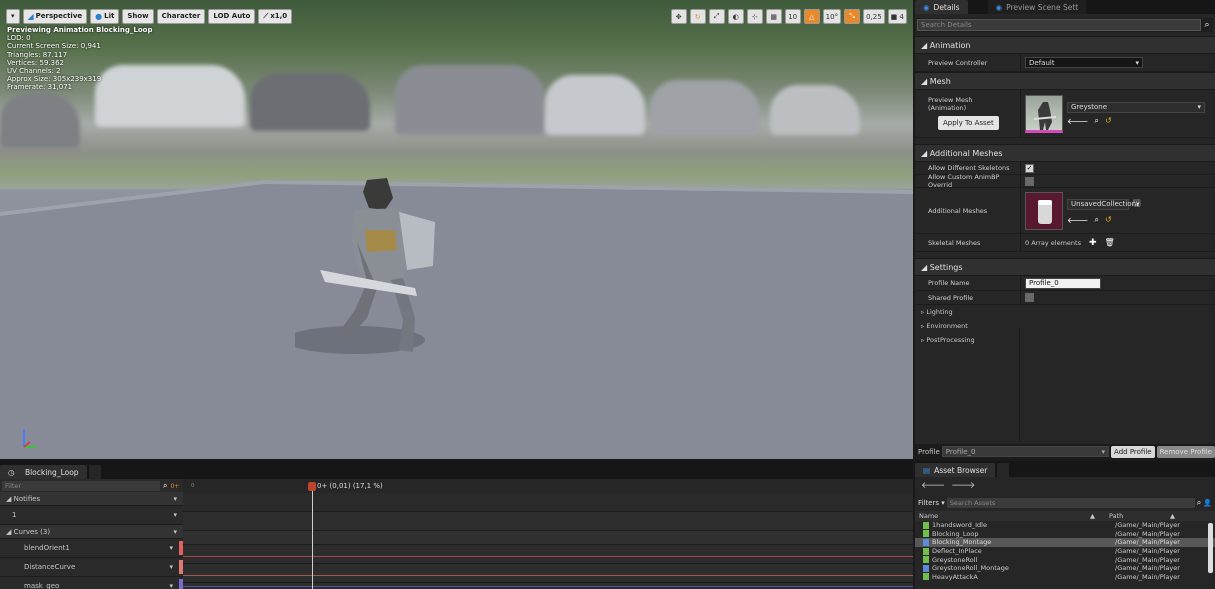 The height and width of the screenshot is (589, 1215). I want to click on list-item: GreystoneRoll_Montage/Game/_Main/Player, so click(1065, 568).